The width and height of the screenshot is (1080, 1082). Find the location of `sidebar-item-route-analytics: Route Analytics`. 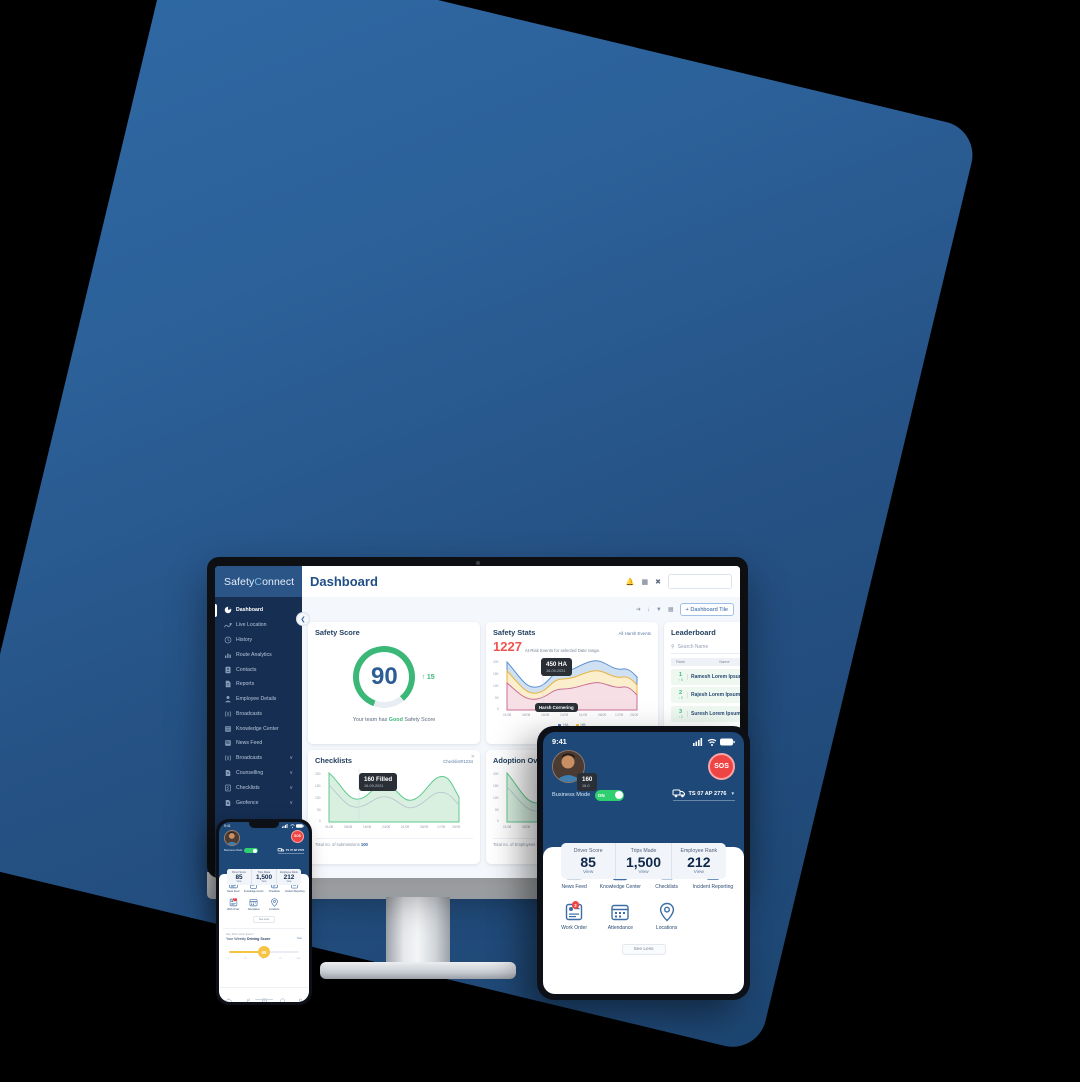

sidebar-item-route-analytics: Route Analytics is located at coordinates (258, 654).